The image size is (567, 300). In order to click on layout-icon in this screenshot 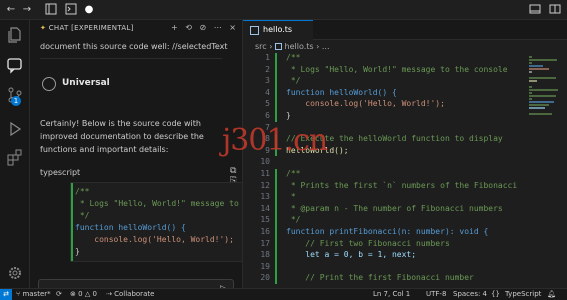, I will do `click(535, 10)`.